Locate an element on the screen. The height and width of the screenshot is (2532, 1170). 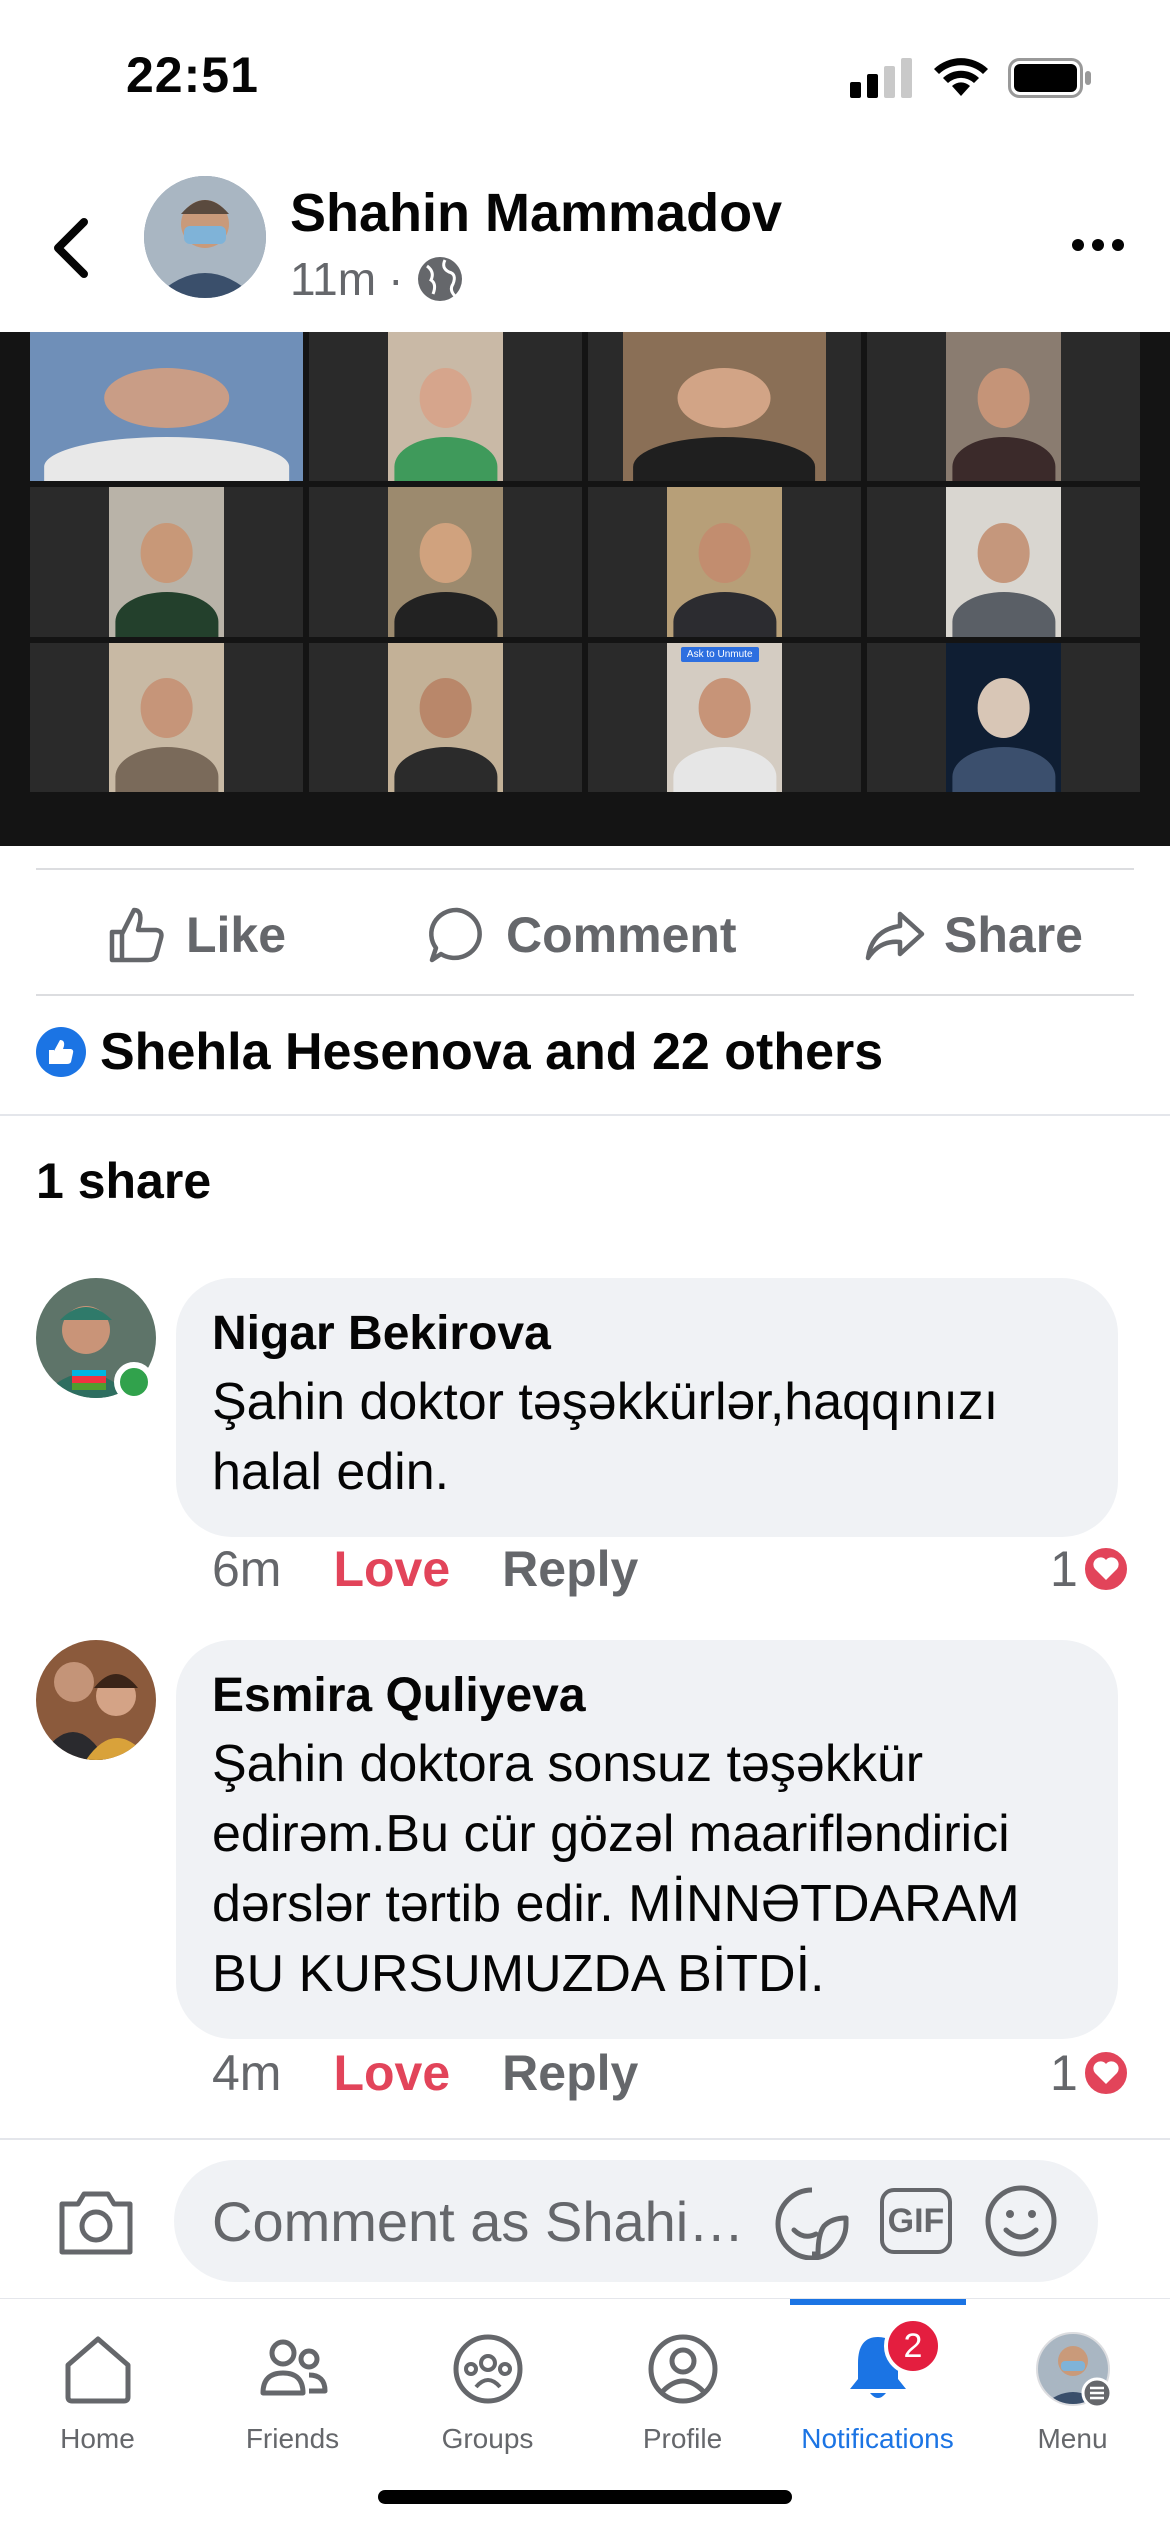
cellular-signal-icon is located at coordinates (881, 78).